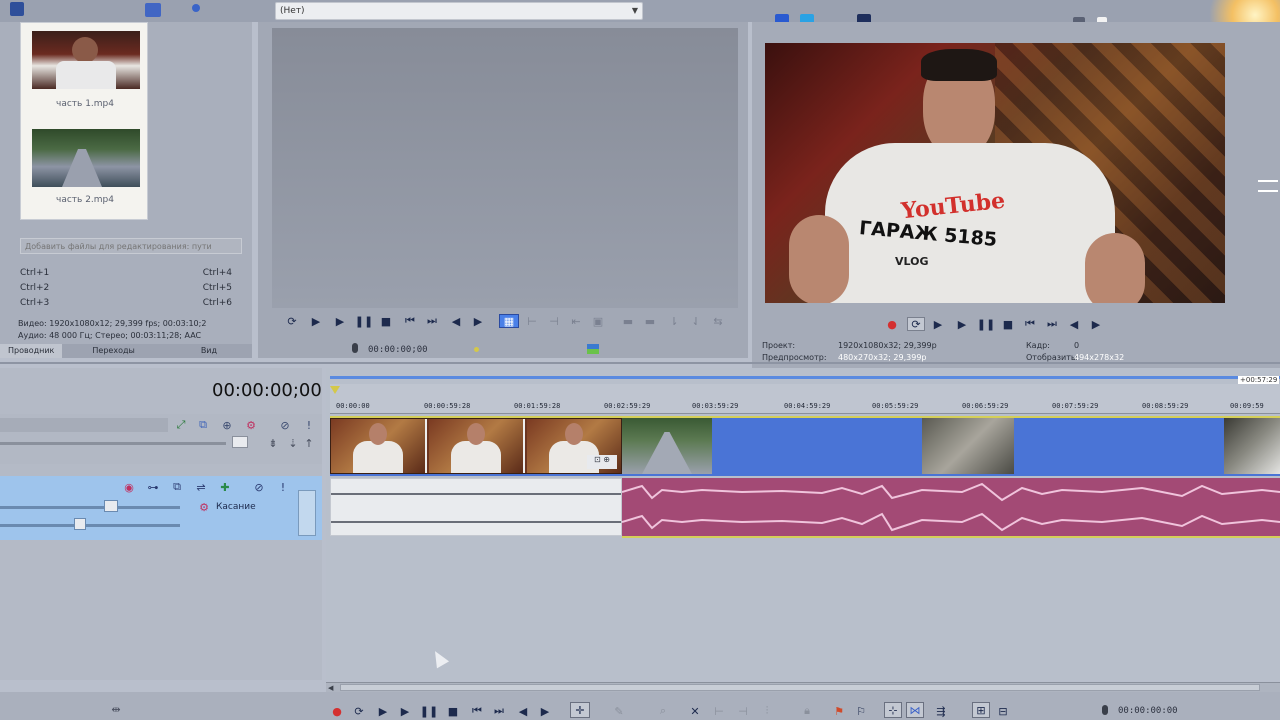 This screenshot has height=720, width=1280. I want to click on zoom-icon: ⇹, so click(116, 709).